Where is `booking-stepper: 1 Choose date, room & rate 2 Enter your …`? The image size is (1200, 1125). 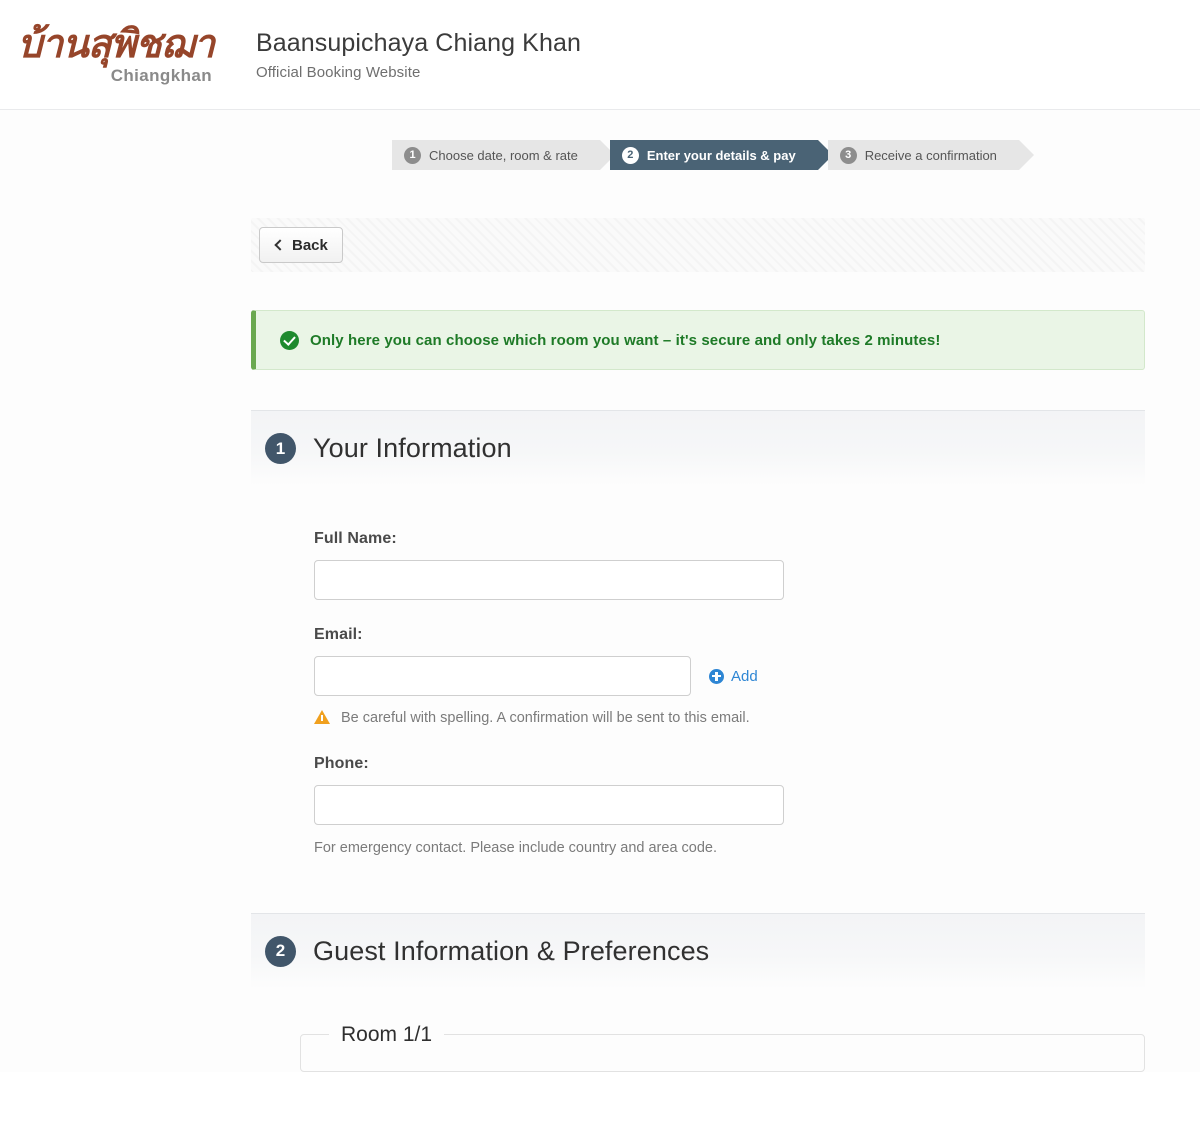
booking-stepper: 1 Choose date, room & rate 2 Enter your … is located at coordinates (600, 140).